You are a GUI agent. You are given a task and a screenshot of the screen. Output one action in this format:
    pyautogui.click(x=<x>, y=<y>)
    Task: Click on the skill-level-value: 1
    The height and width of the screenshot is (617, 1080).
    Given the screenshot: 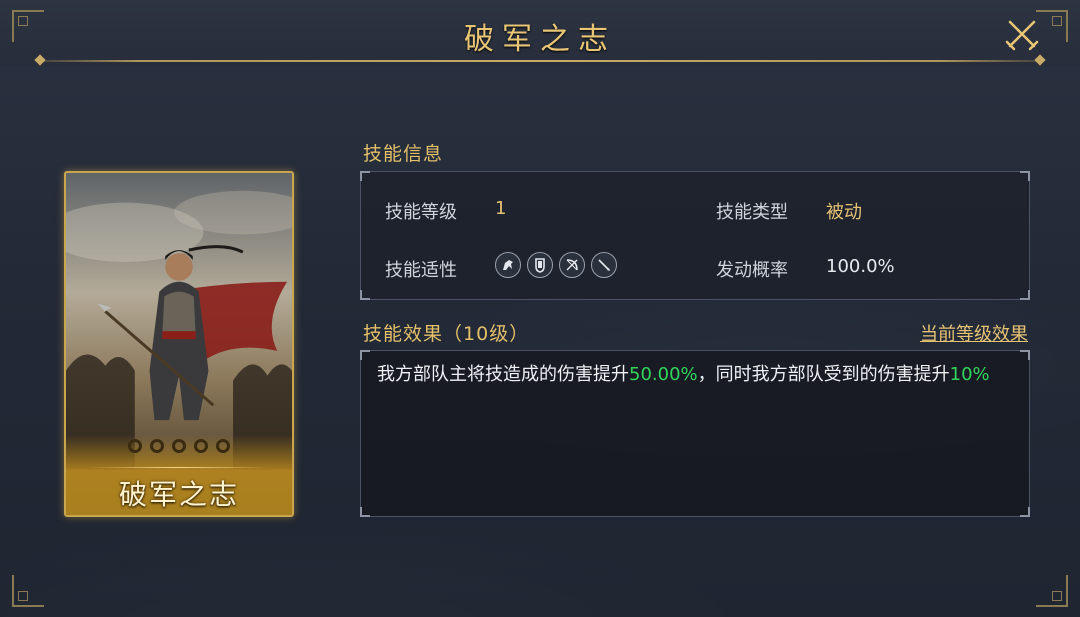 What is the action you would take?
    pyautogui.click(x=501, y=208)
    